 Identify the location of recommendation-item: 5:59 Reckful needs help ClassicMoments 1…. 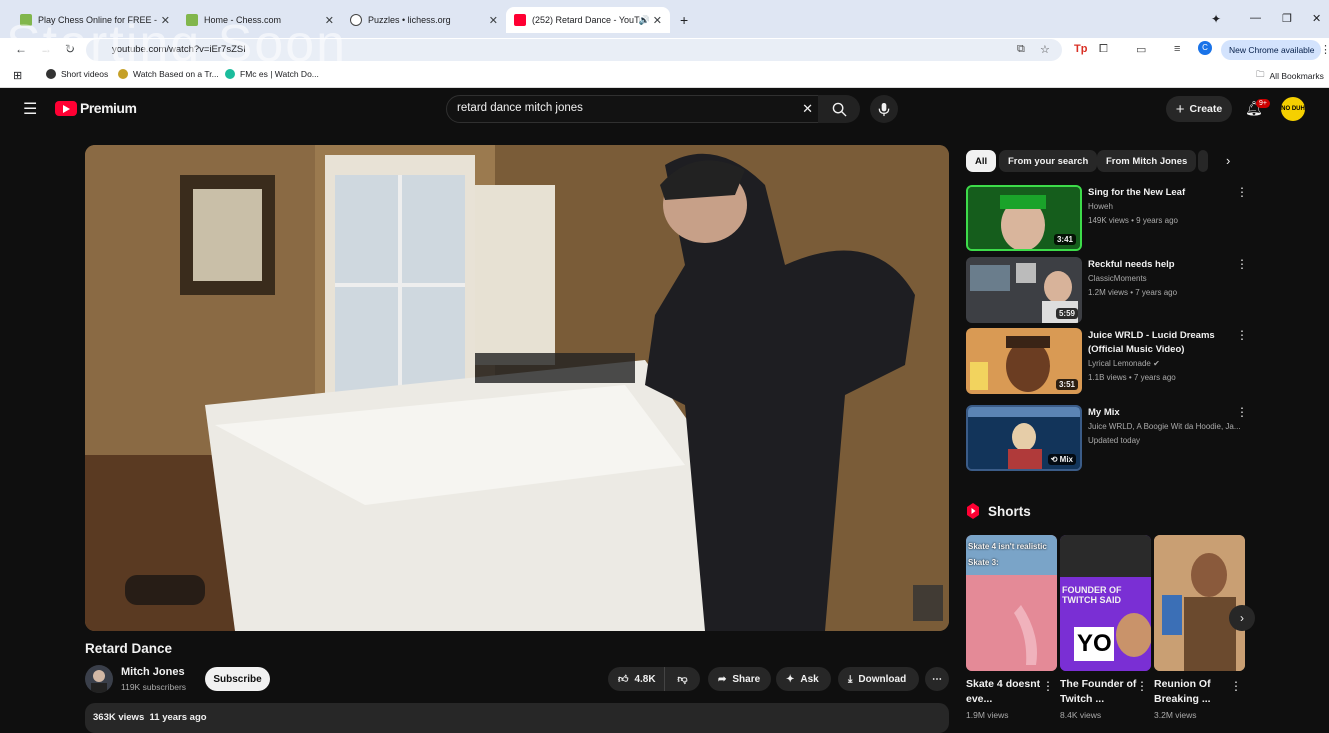
(1107, 290).